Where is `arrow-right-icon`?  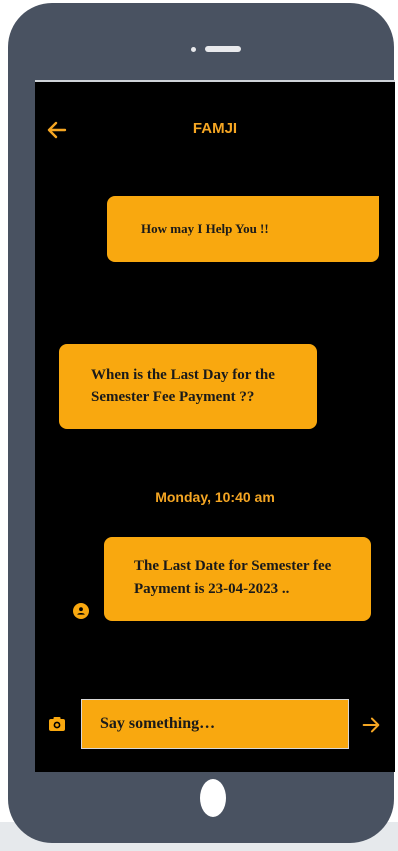 arrow-right-icon is located at coordinates (371, 725).